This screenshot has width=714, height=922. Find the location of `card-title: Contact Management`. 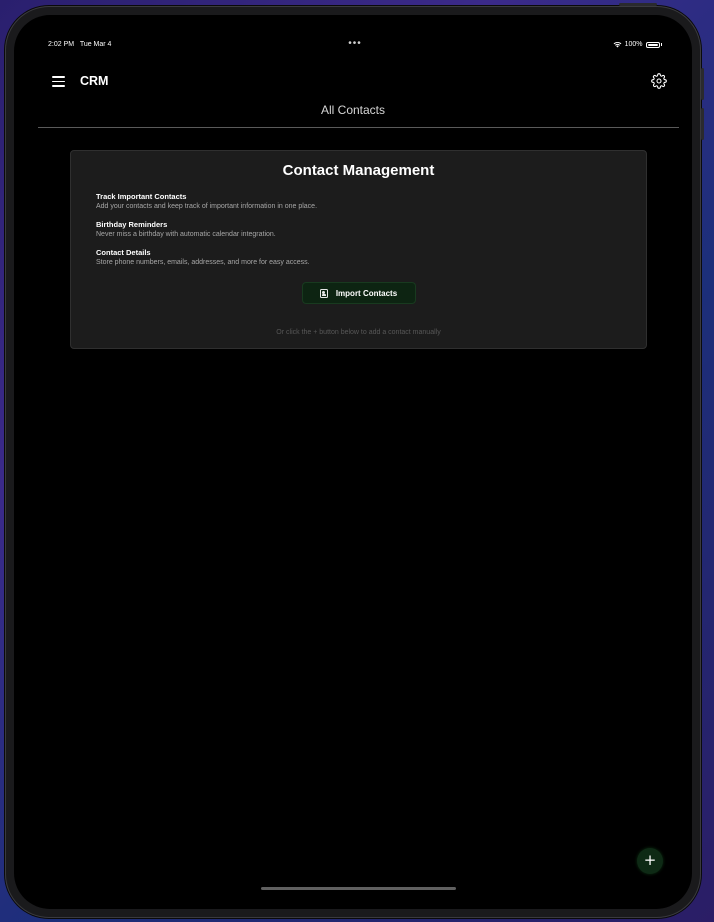

card-title: Contact Management is located at coordinates (358, 170).